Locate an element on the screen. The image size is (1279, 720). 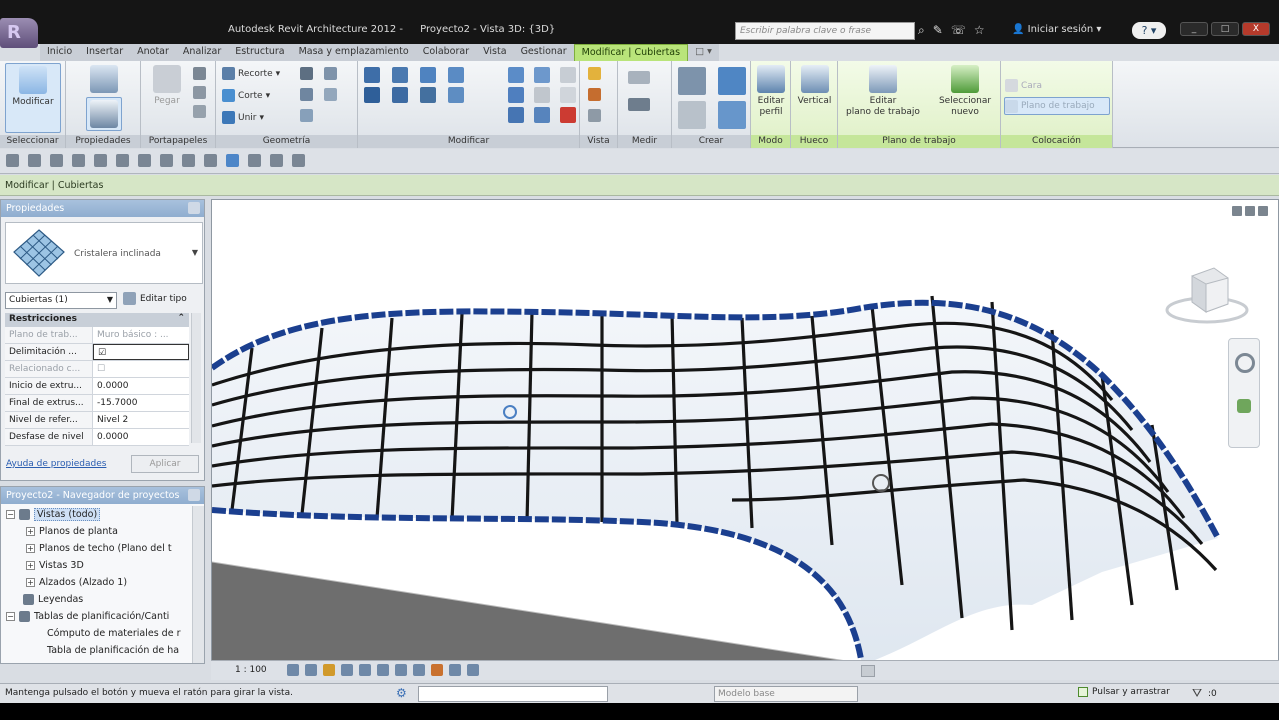
tree-node-floor-plans: + Planos de planta is located at coordinates (96, 531).